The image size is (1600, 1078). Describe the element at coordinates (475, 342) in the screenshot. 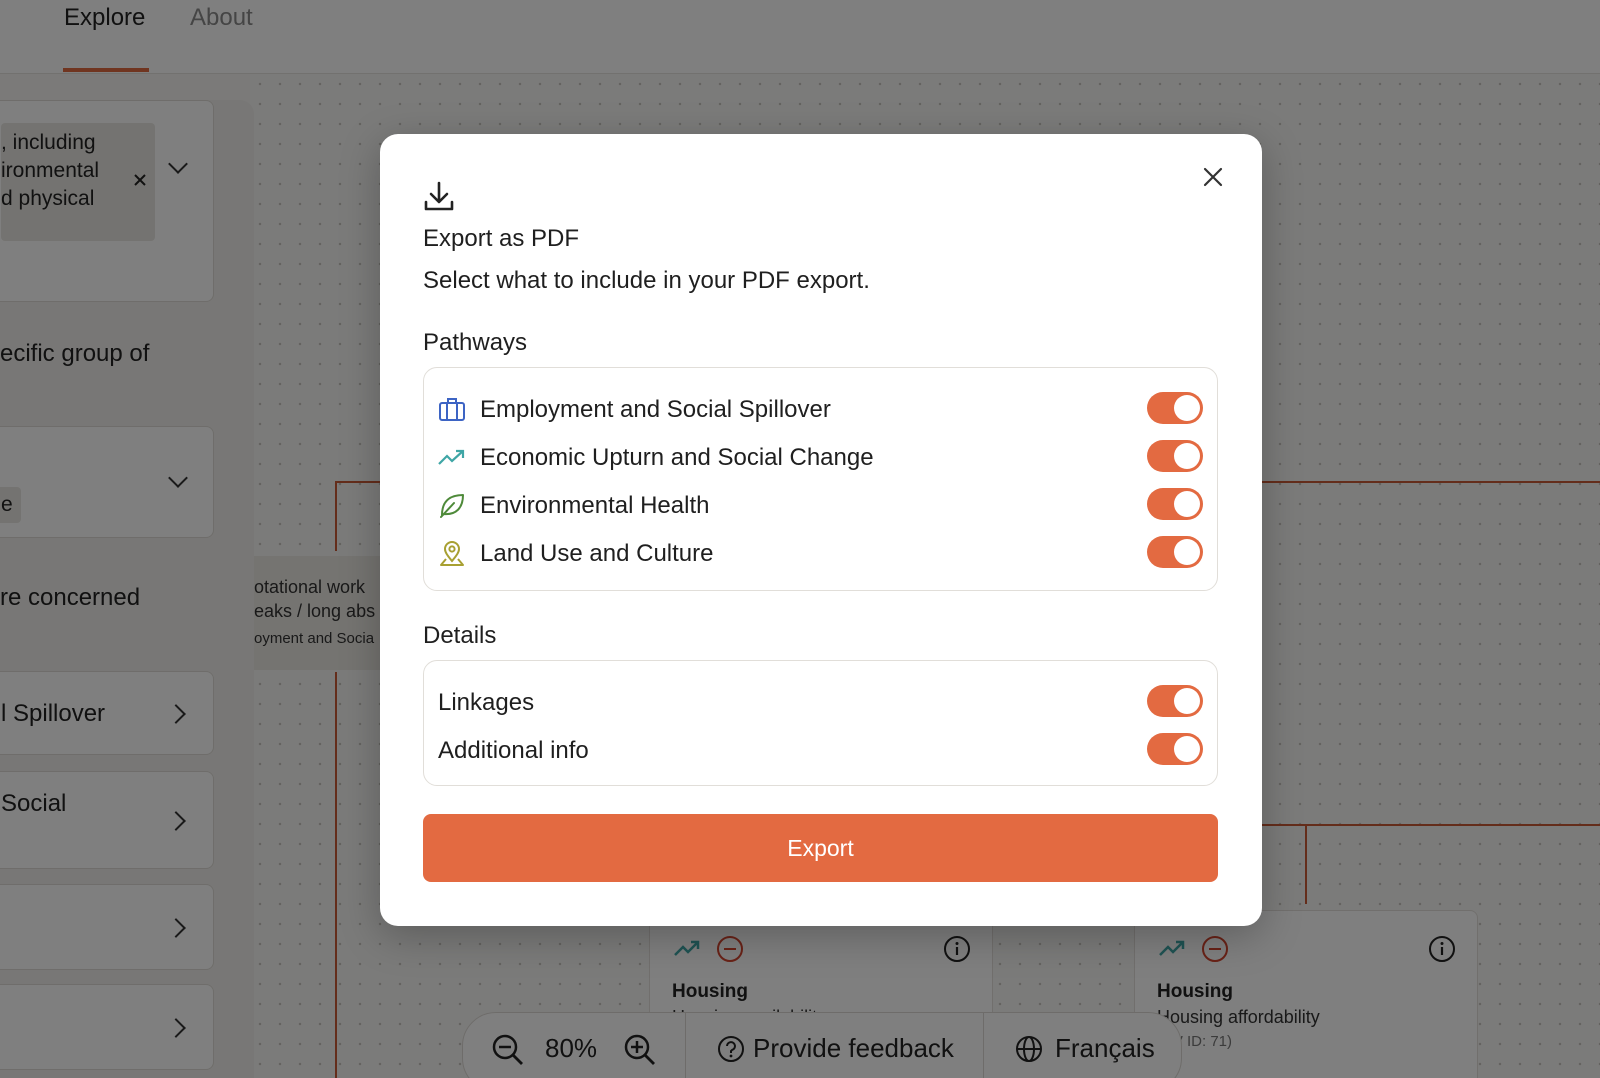

I see `pathways-section-label: Pathways` at that location.